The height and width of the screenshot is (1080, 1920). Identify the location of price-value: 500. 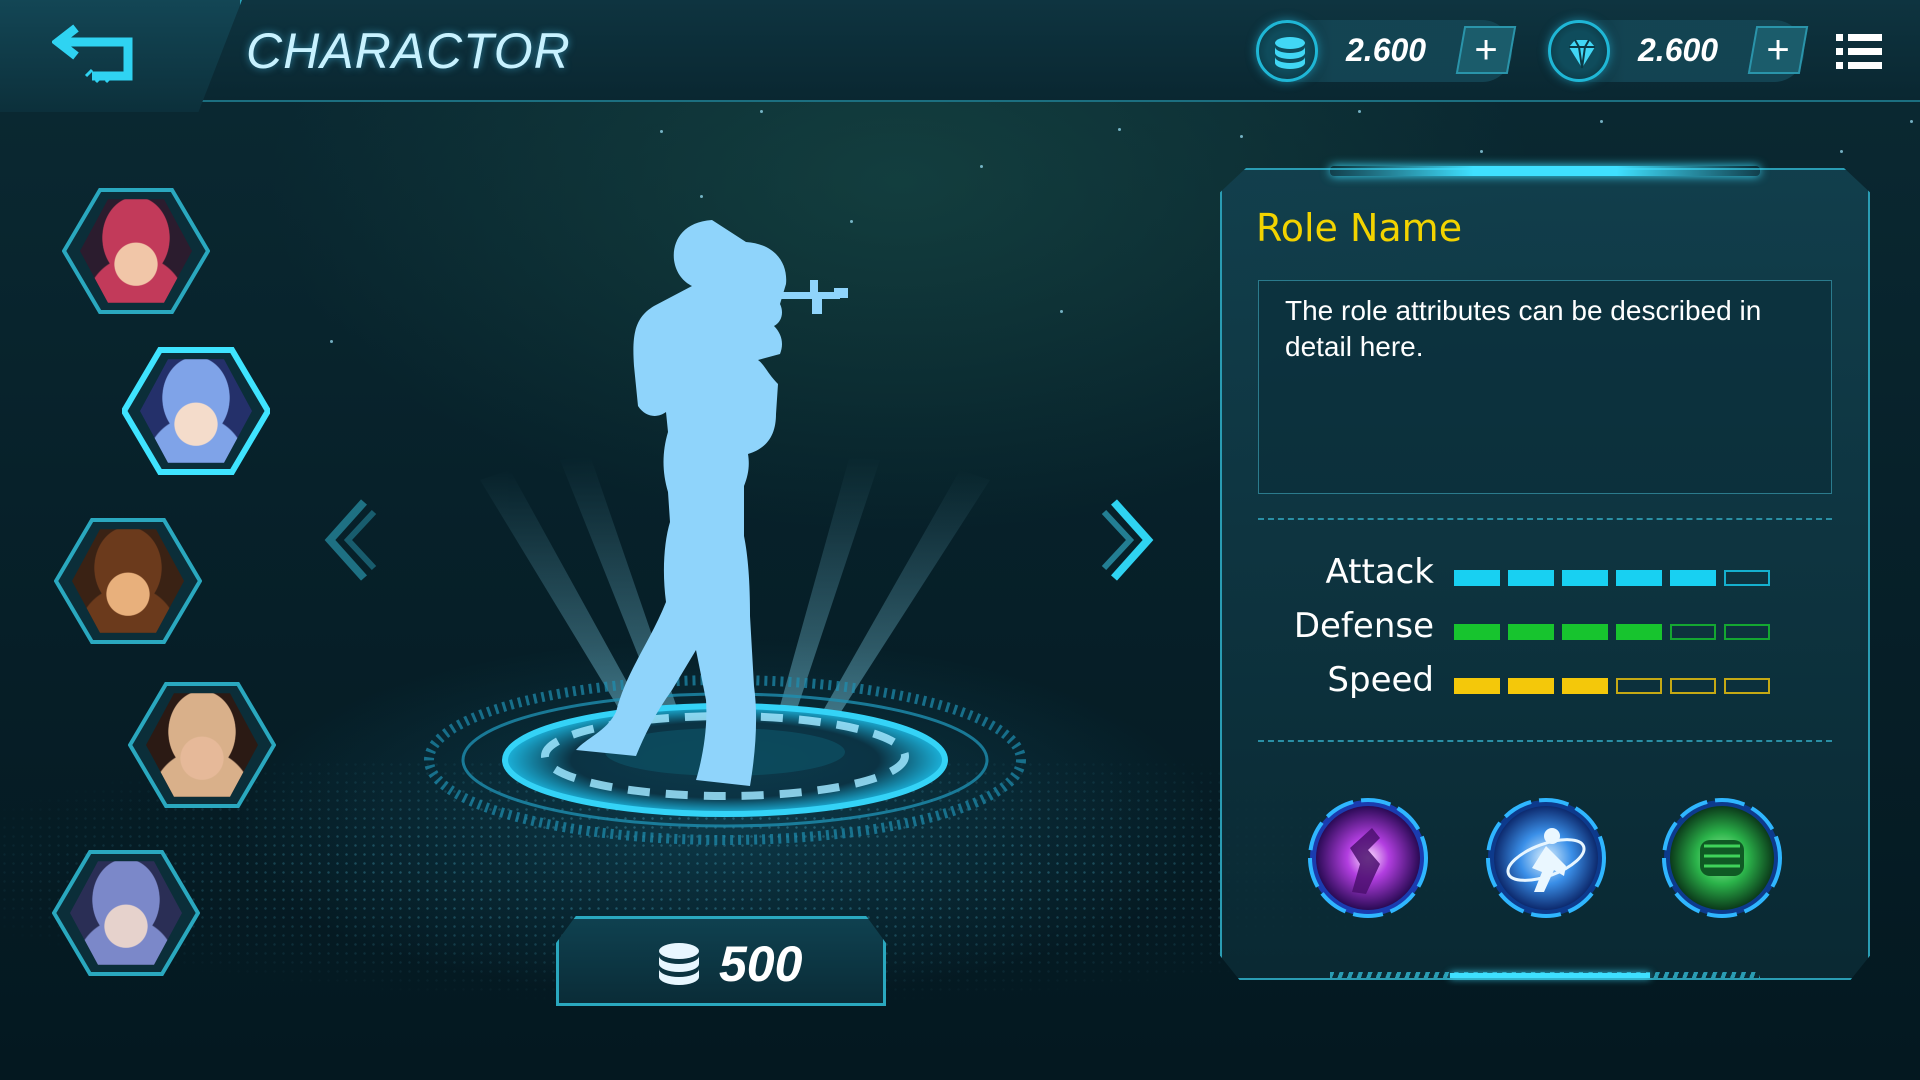
(761, 964).